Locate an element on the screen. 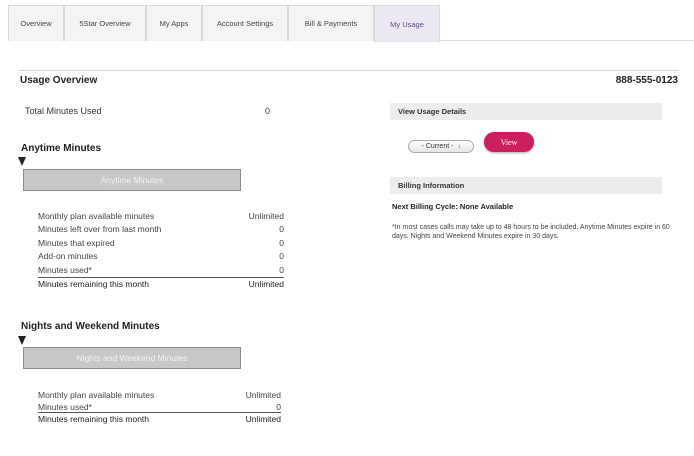  tab-overview: Overview is located at coordinates (36, 23).